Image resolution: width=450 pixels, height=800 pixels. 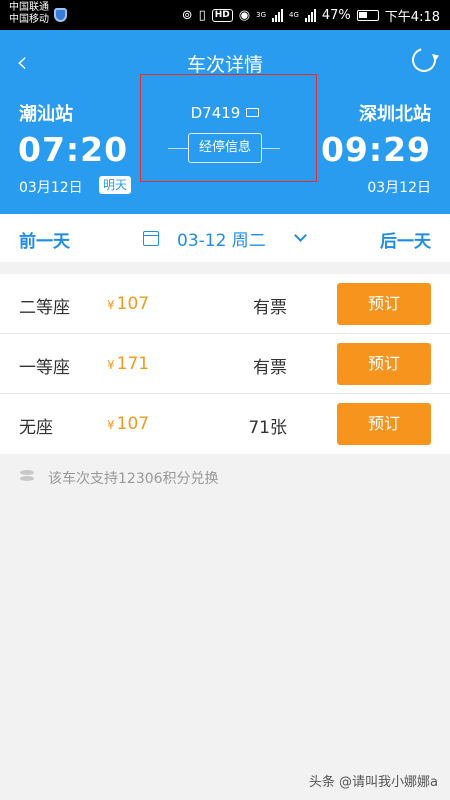 I want to click on seat-class: 一等座, so click(x=44, y=368).